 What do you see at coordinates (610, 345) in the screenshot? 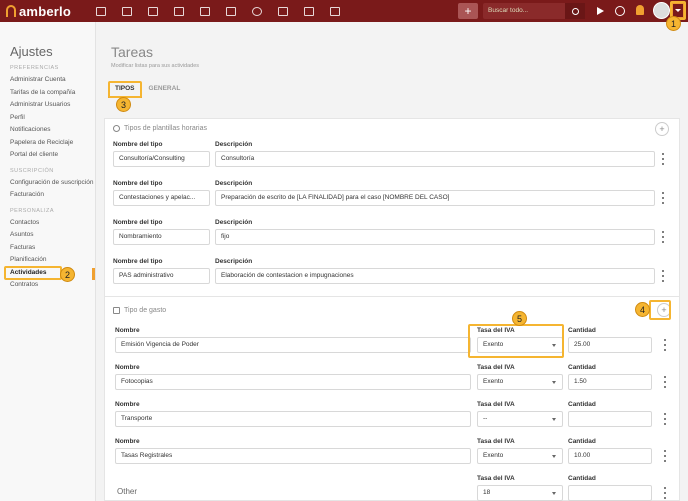
I see `qty-field: 25.00` at bounding box center [610, 345].